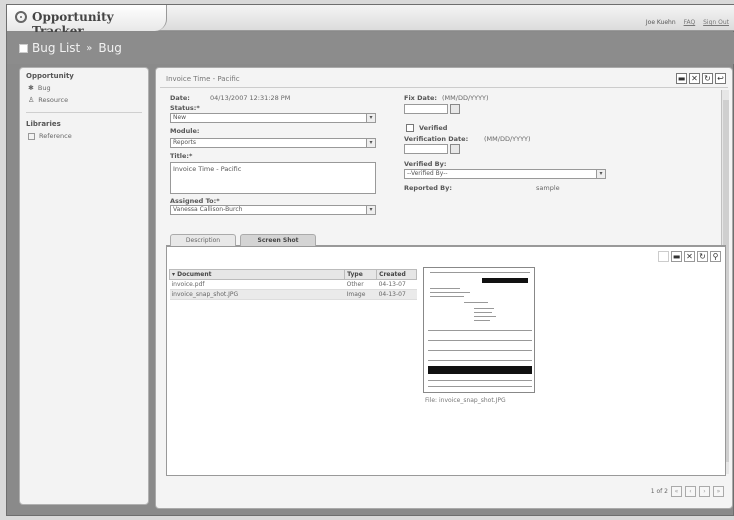  Describe the element at coordinates (427, 173) in the screenshot. I see `verified-by-value: --Verified By--` at that location.